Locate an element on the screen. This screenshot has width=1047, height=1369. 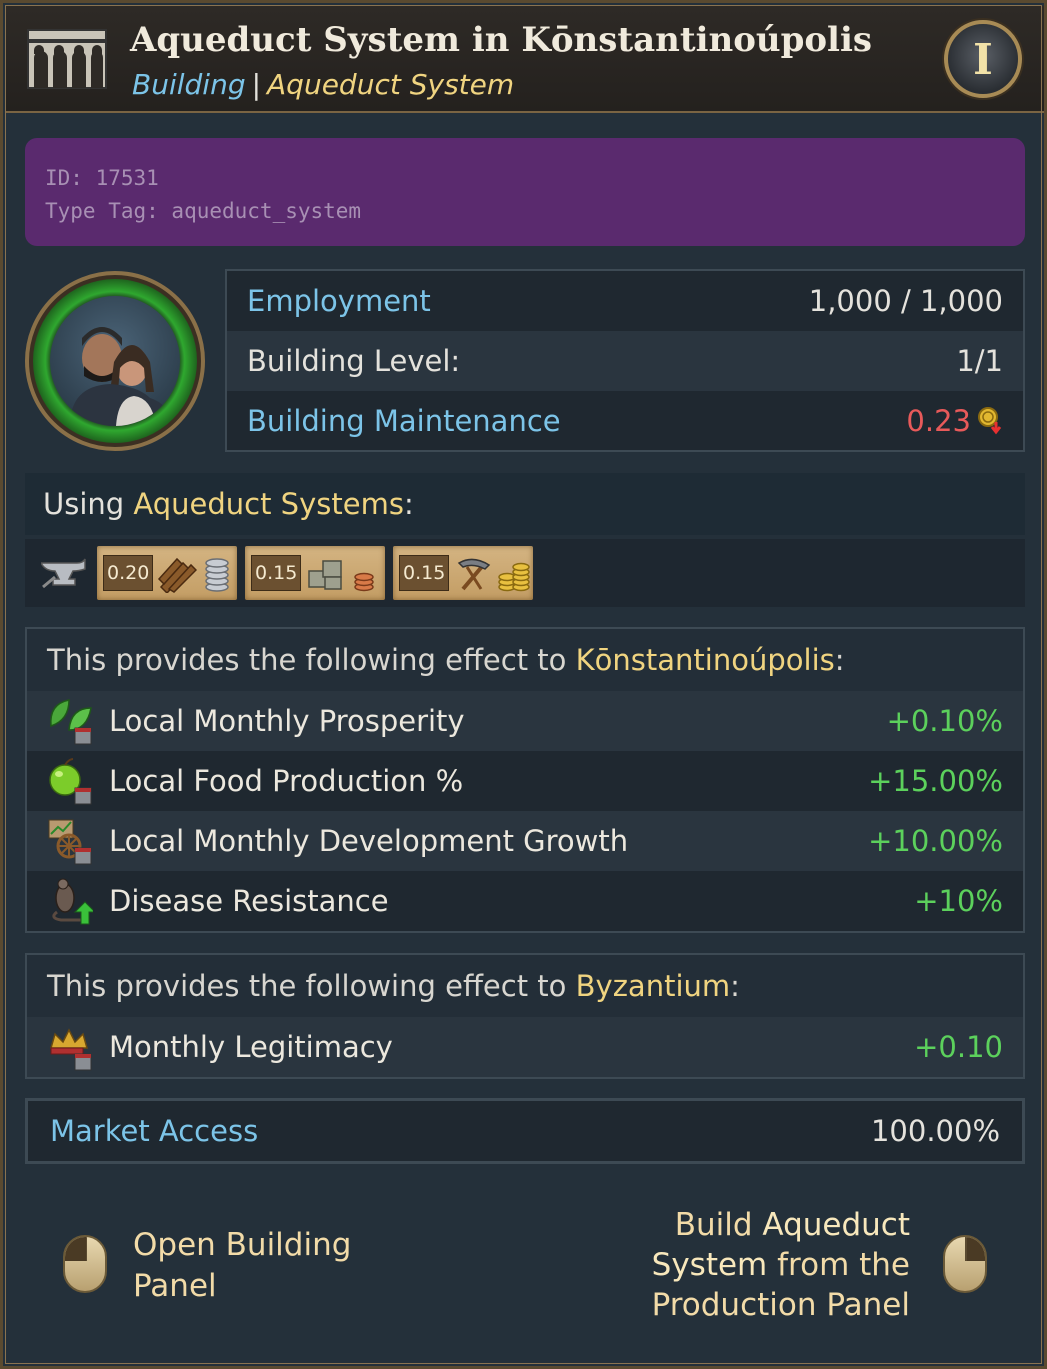
action-line: System from the is located at coordinates (760, 1265).